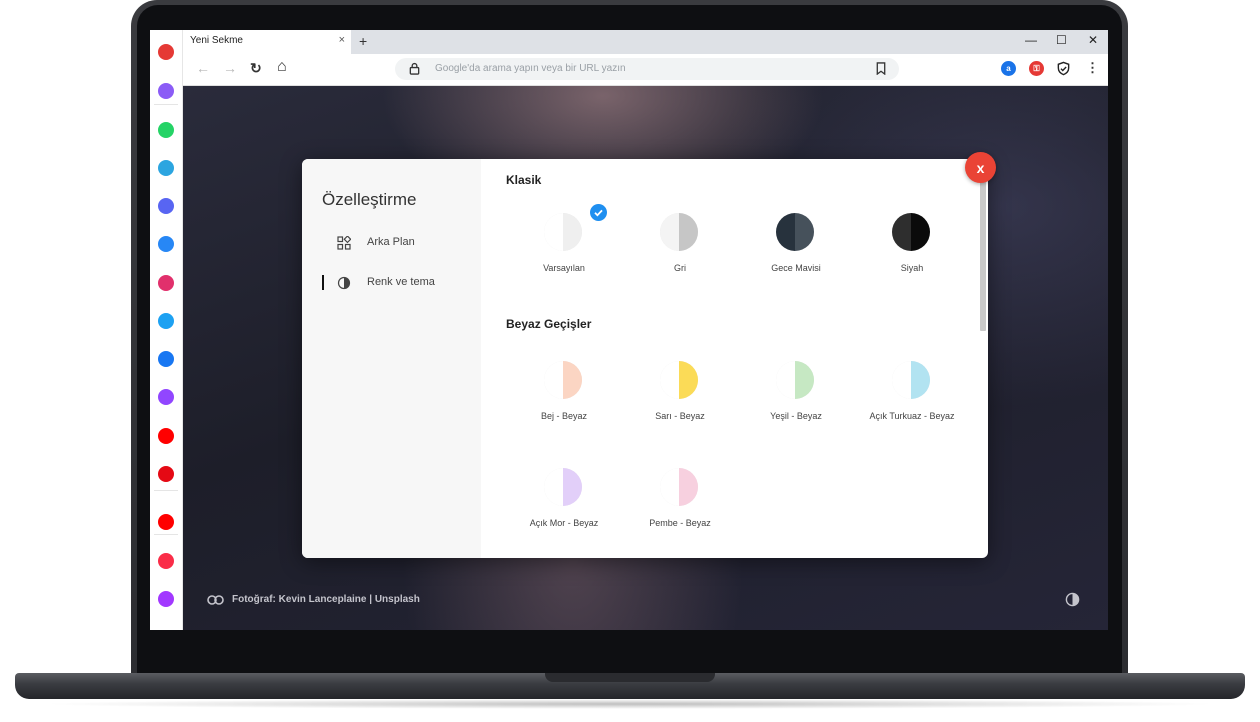 The width and height of the screenshot is (1260, 722). Describe the element at coordinates (401, 243) in the screenshot. I see `menu-item-background: Arka Plan` at that location.